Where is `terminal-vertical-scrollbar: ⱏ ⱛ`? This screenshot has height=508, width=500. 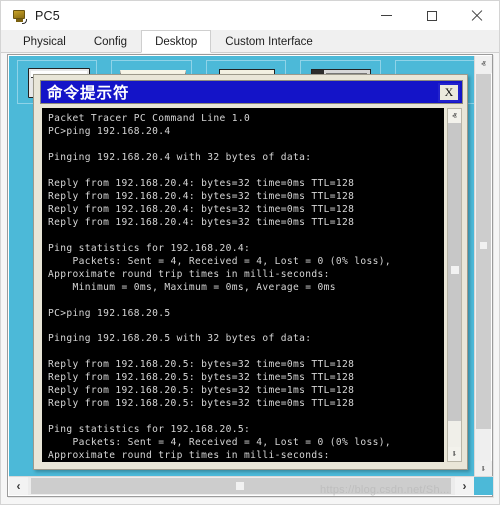
terminal-vertical-scrollbar: ⱏ ⱛ is located at coordinates (454, 285).